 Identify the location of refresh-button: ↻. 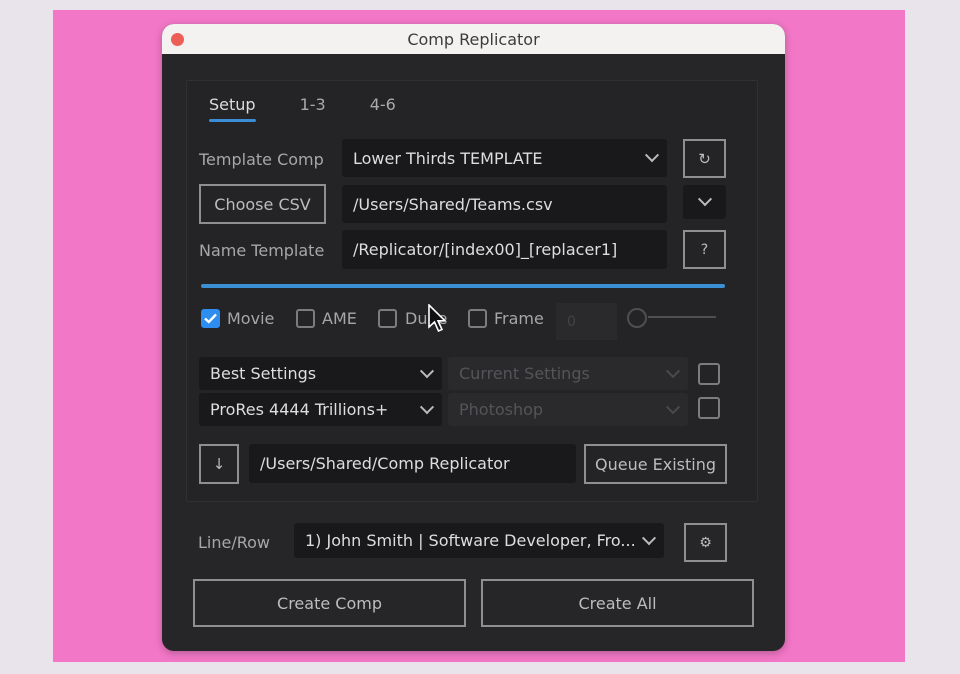
(704, 158).